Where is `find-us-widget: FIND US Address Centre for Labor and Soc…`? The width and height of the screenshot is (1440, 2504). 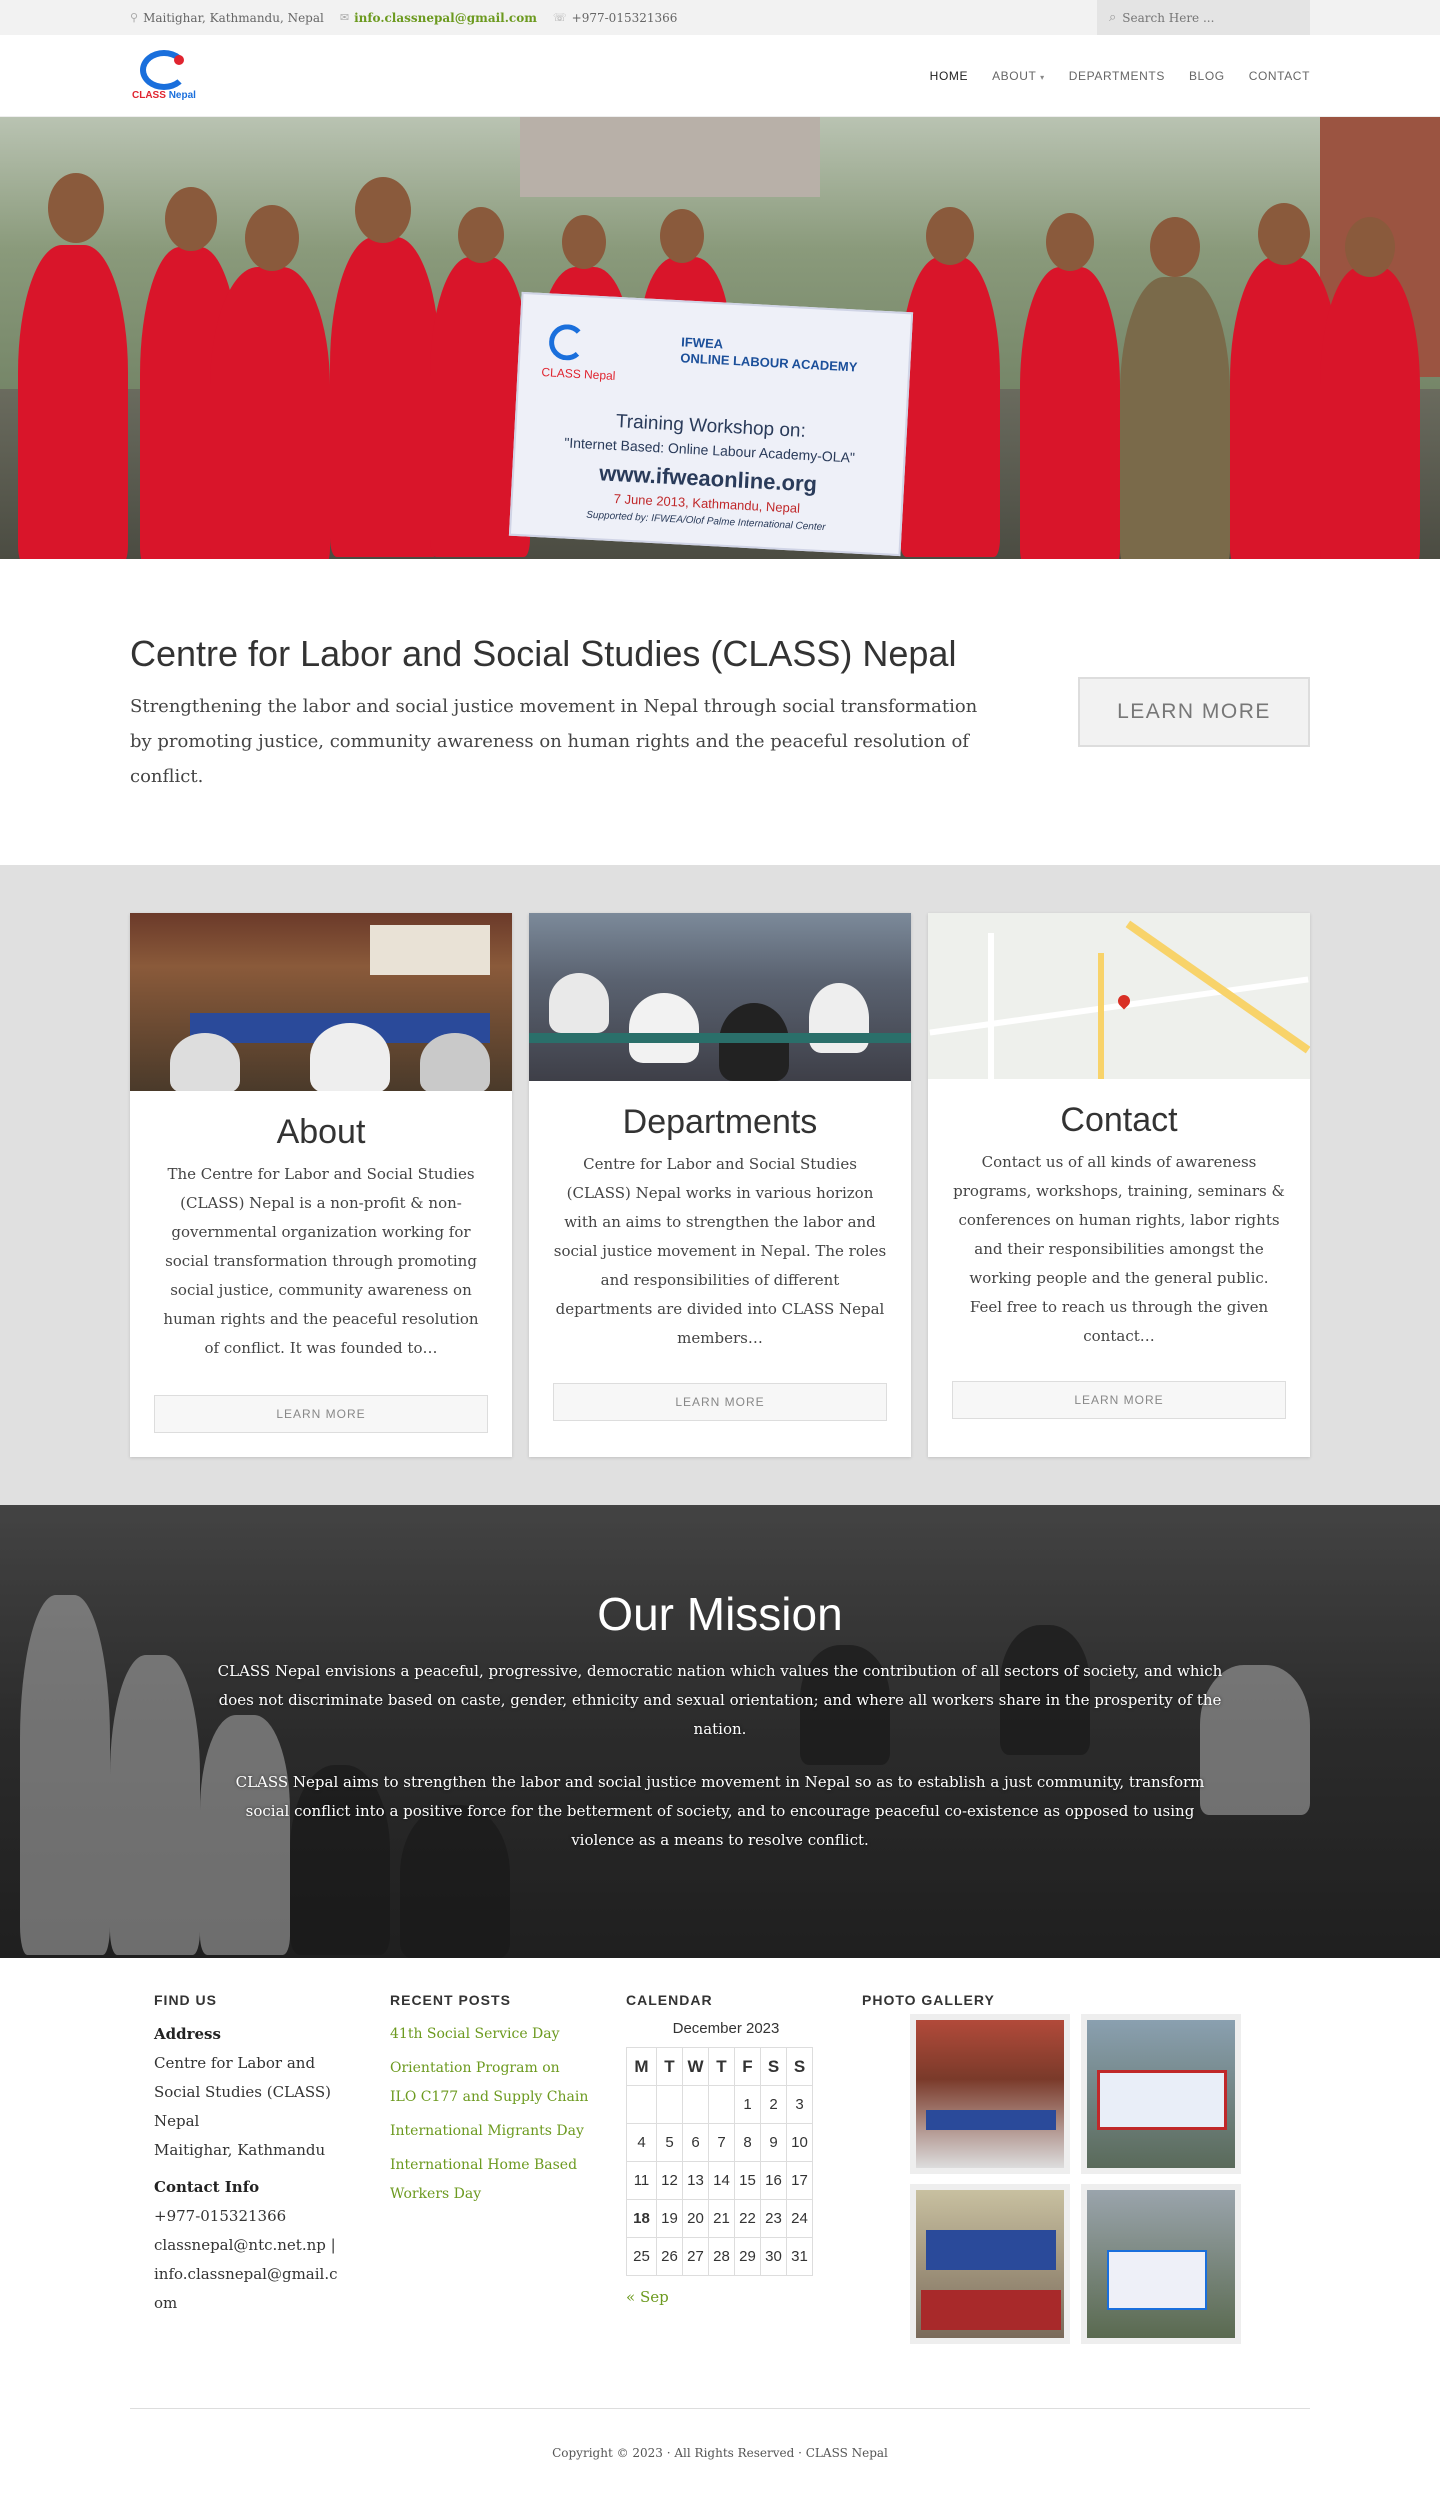 find-us-widget: FIND US Address Centre for Labor and Soc… is located at coordinates (249, 2155).